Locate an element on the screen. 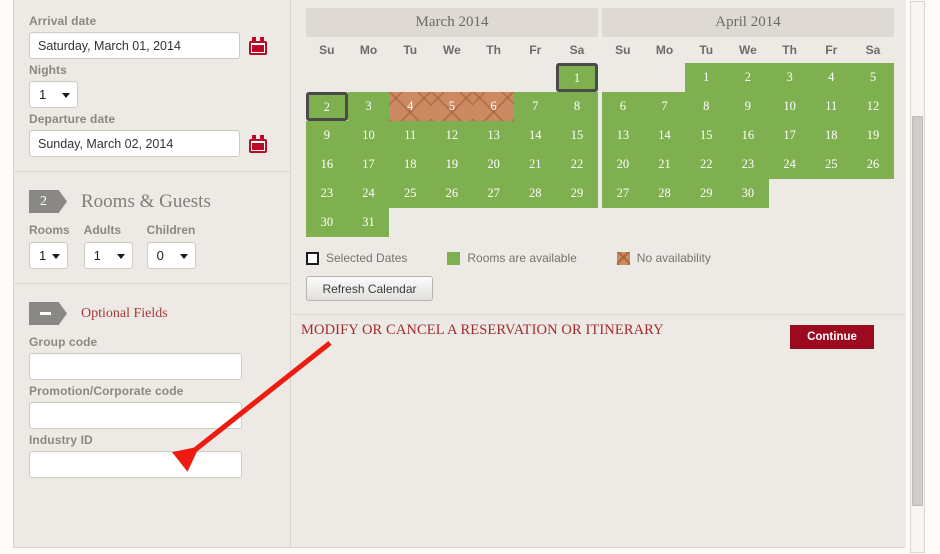 Image resolution: width=940 pixels, height=554 pixels. minus-icon is located at coordinates (48, 313).